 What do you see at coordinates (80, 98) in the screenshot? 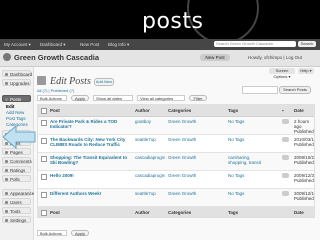
I see `apply-button: Apply` at bounding box center [80, 98].